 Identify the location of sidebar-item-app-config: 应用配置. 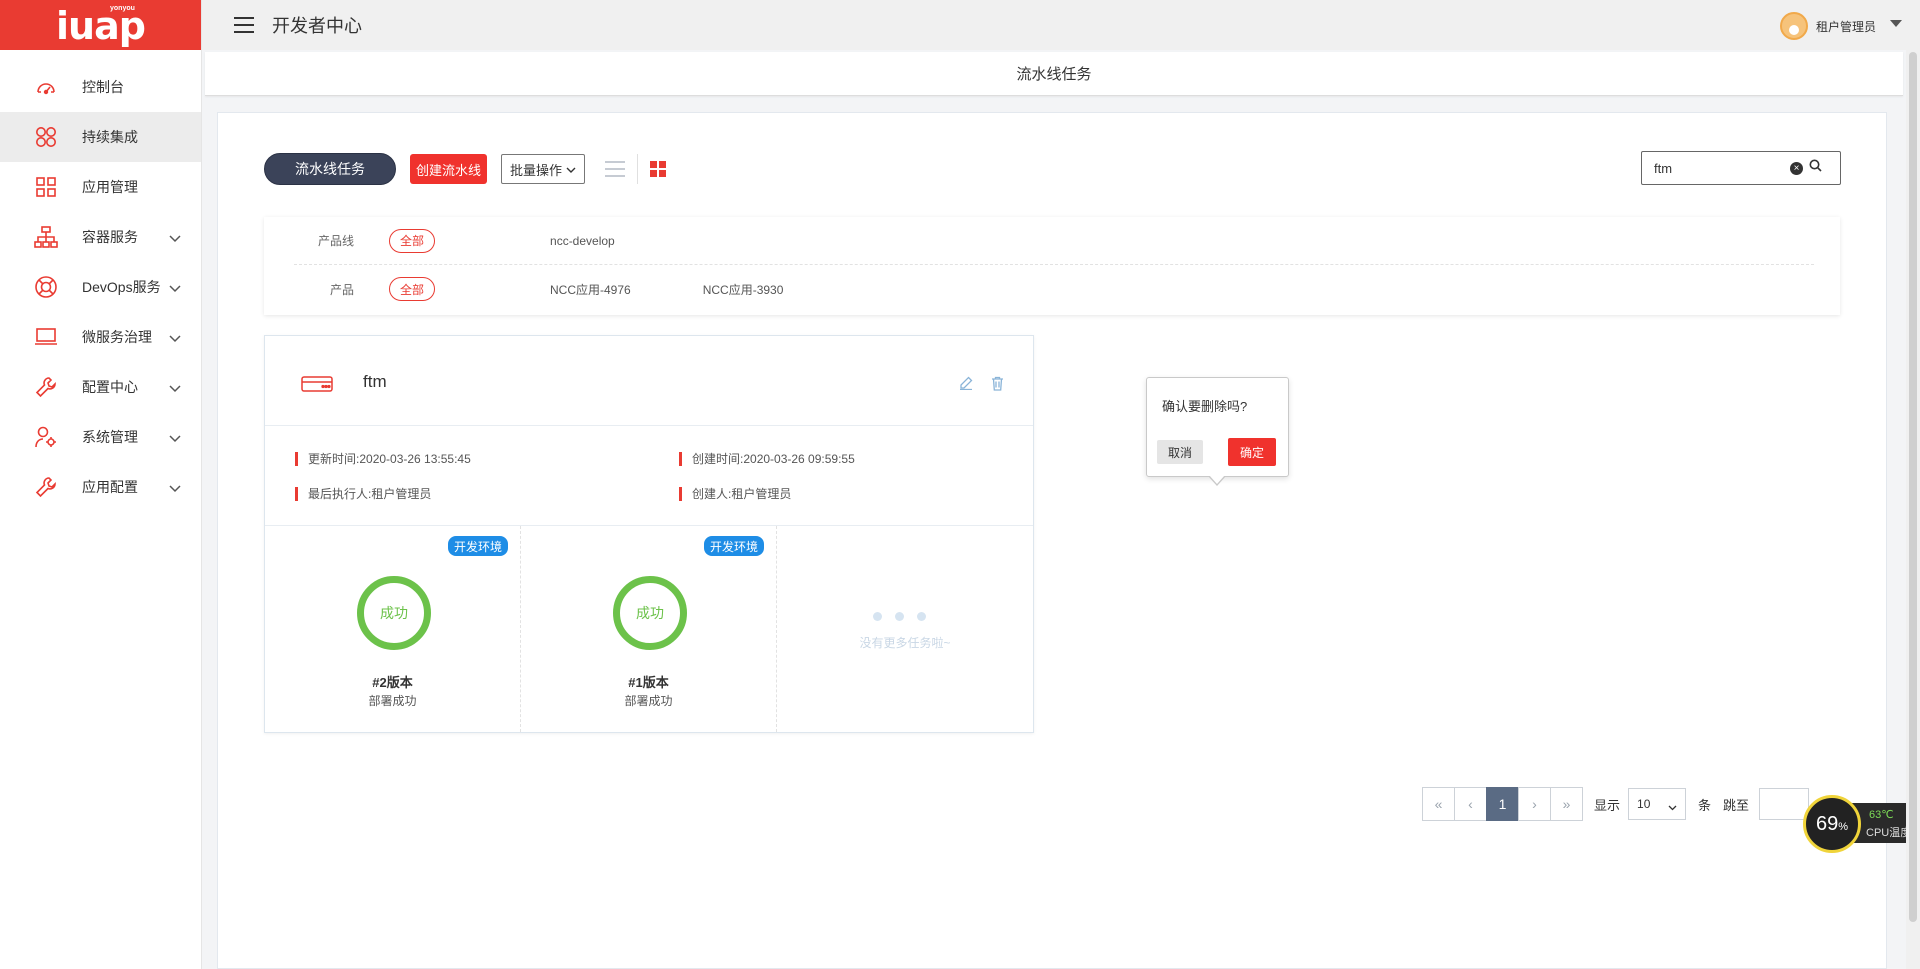
(100, 487).